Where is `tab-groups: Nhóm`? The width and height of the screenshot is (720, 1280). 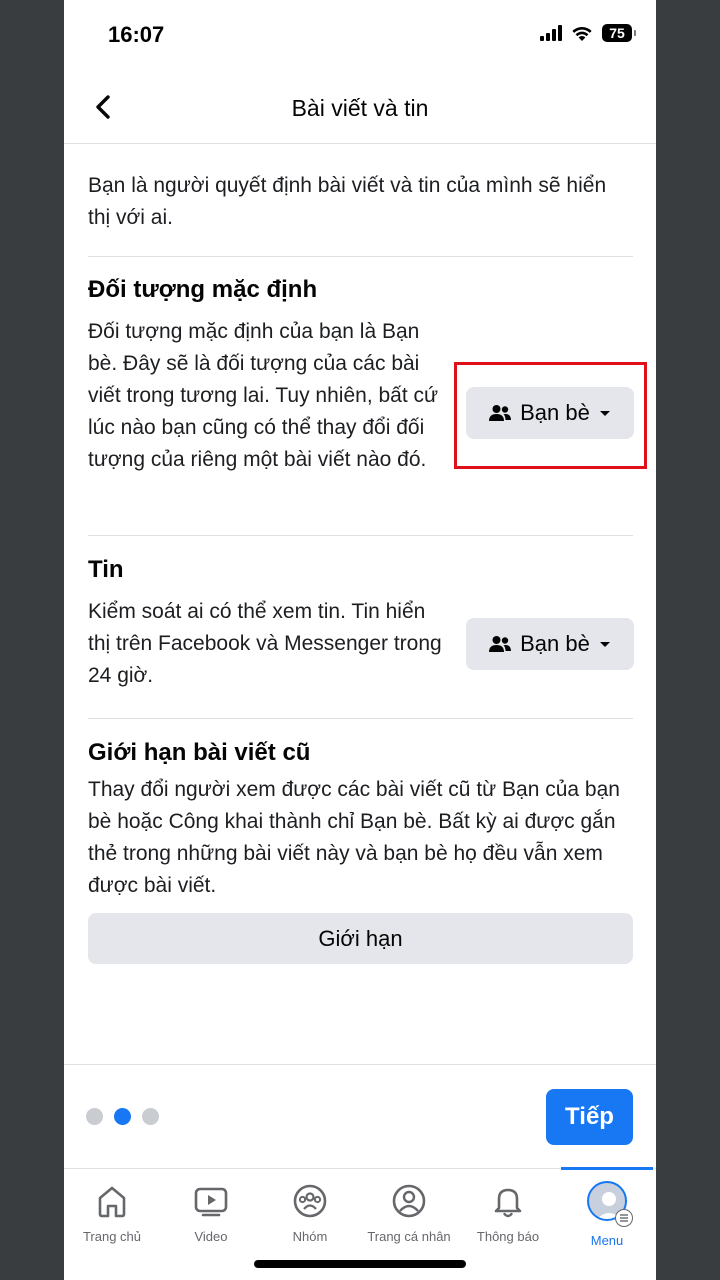 tab-groups: Nhóm is located at coordinates (310, 1212).